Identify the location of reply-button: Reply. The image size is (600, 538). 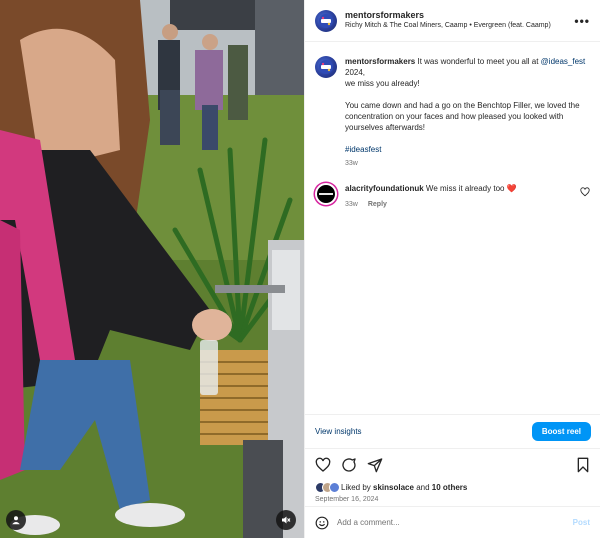
(377, 204).